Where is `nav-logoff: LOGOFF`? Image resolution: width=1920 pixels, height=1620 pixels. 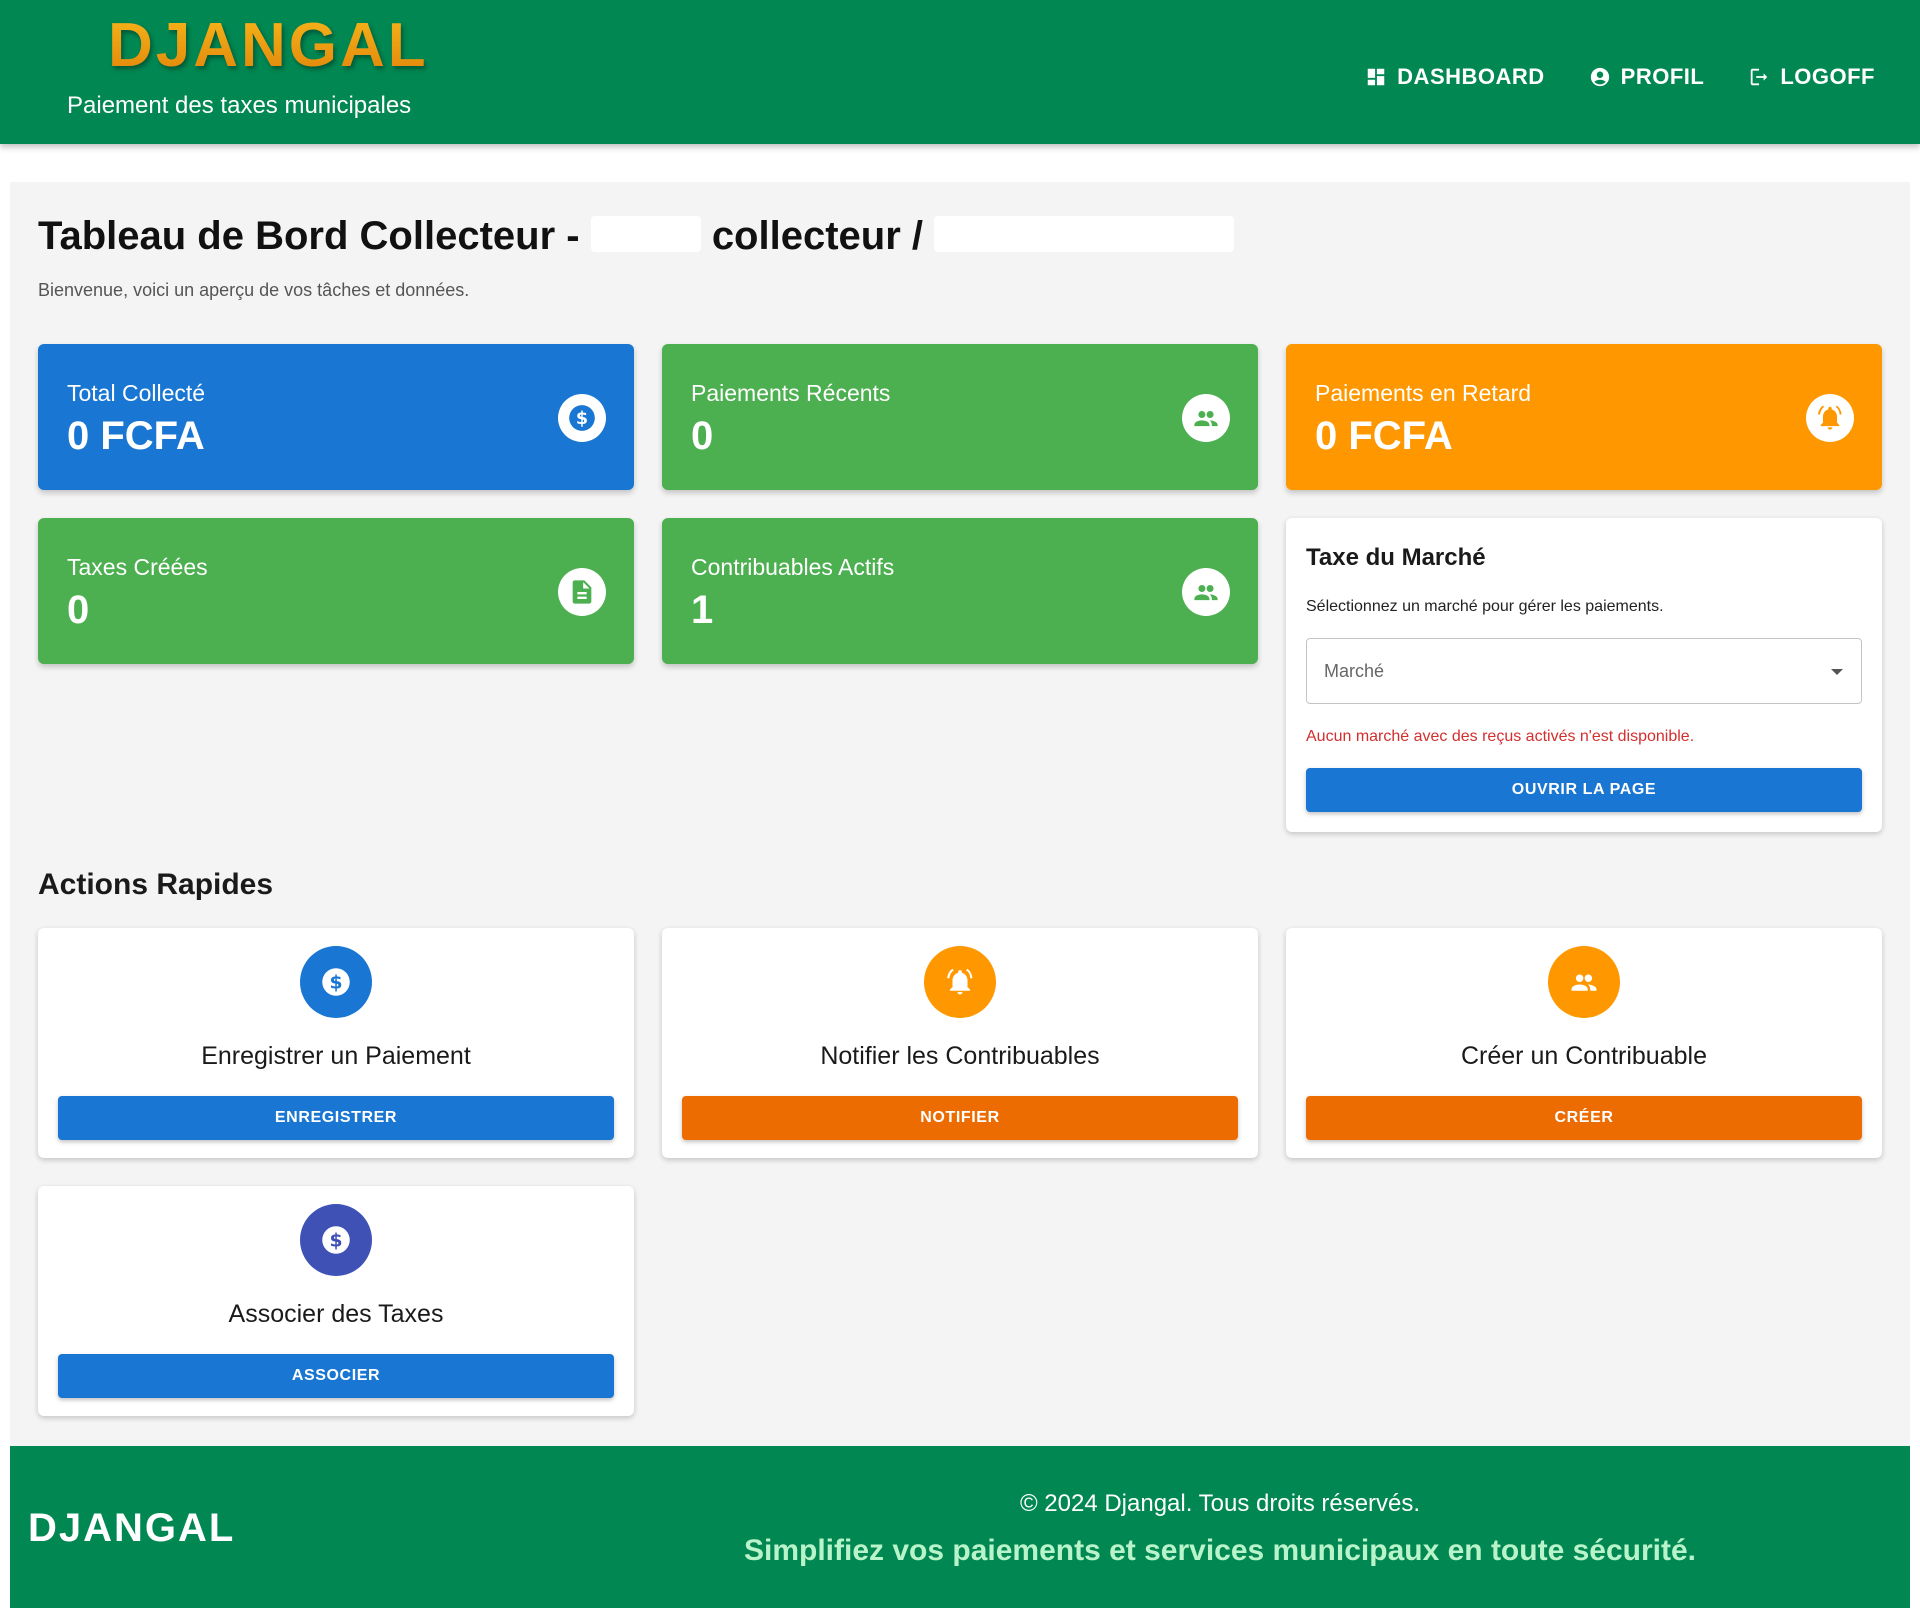 nav-logoff: LOGOFF is located at coordinates (1811, 77).